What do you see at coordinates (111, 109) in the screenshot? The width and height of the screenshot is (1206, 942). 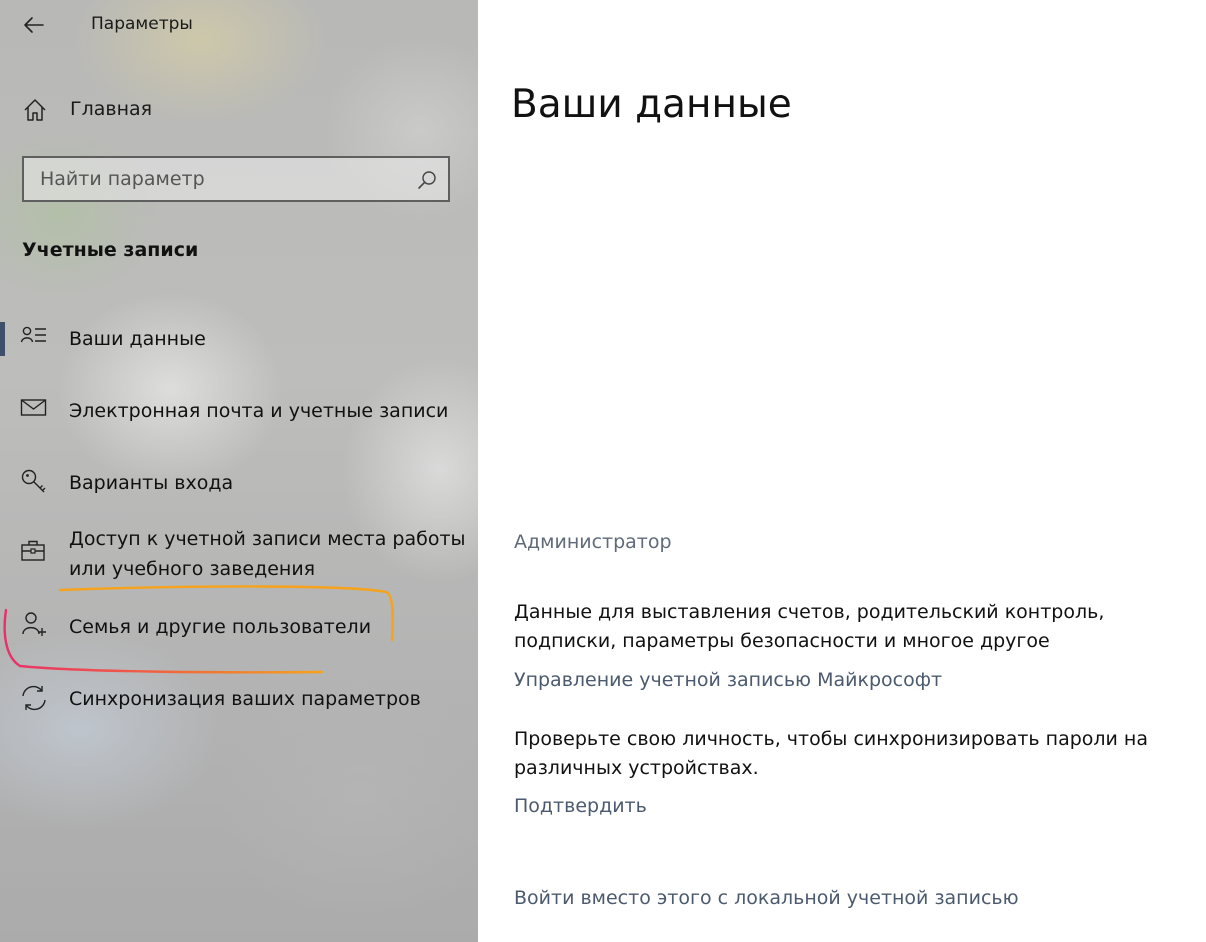 I see `home-label: Главная` at bounding box center [111, 109].